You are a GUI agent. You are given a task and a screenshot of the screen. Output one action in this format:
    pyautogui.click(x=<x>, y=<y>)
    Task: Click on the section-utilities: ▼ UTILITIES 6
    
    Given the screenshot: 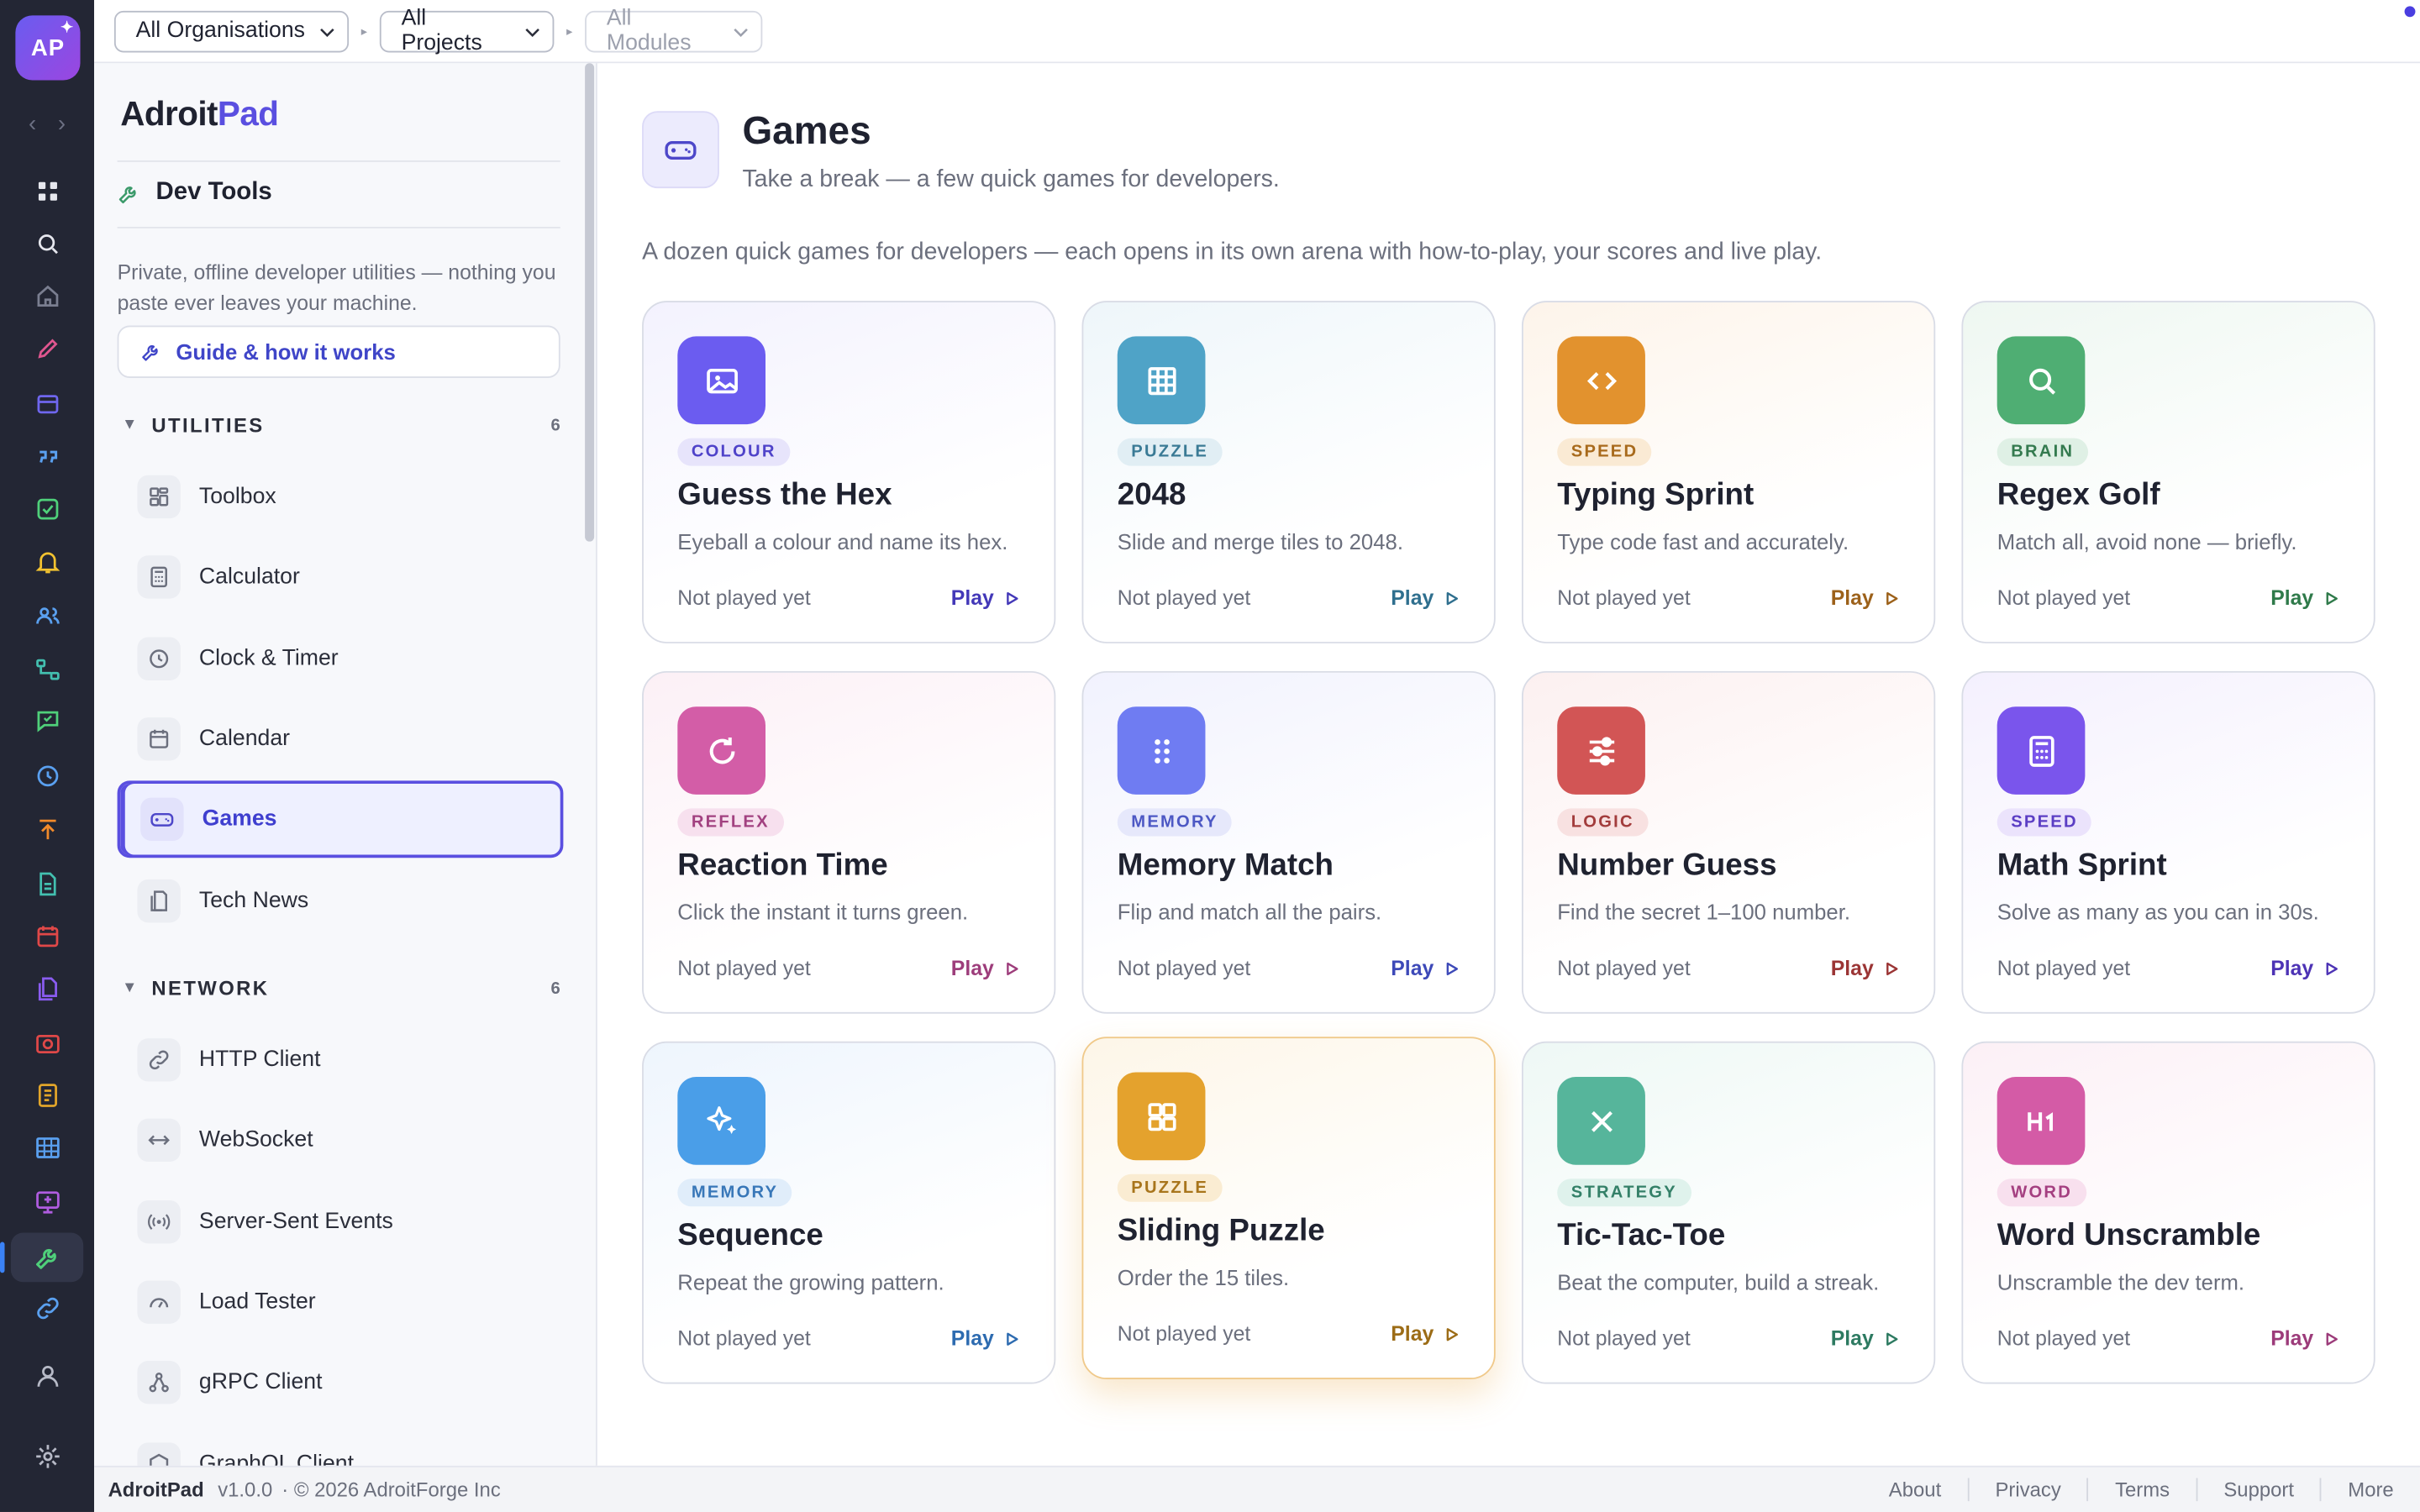 What is the action you would take?
    pyautogui.click(x=341, y=425)
    